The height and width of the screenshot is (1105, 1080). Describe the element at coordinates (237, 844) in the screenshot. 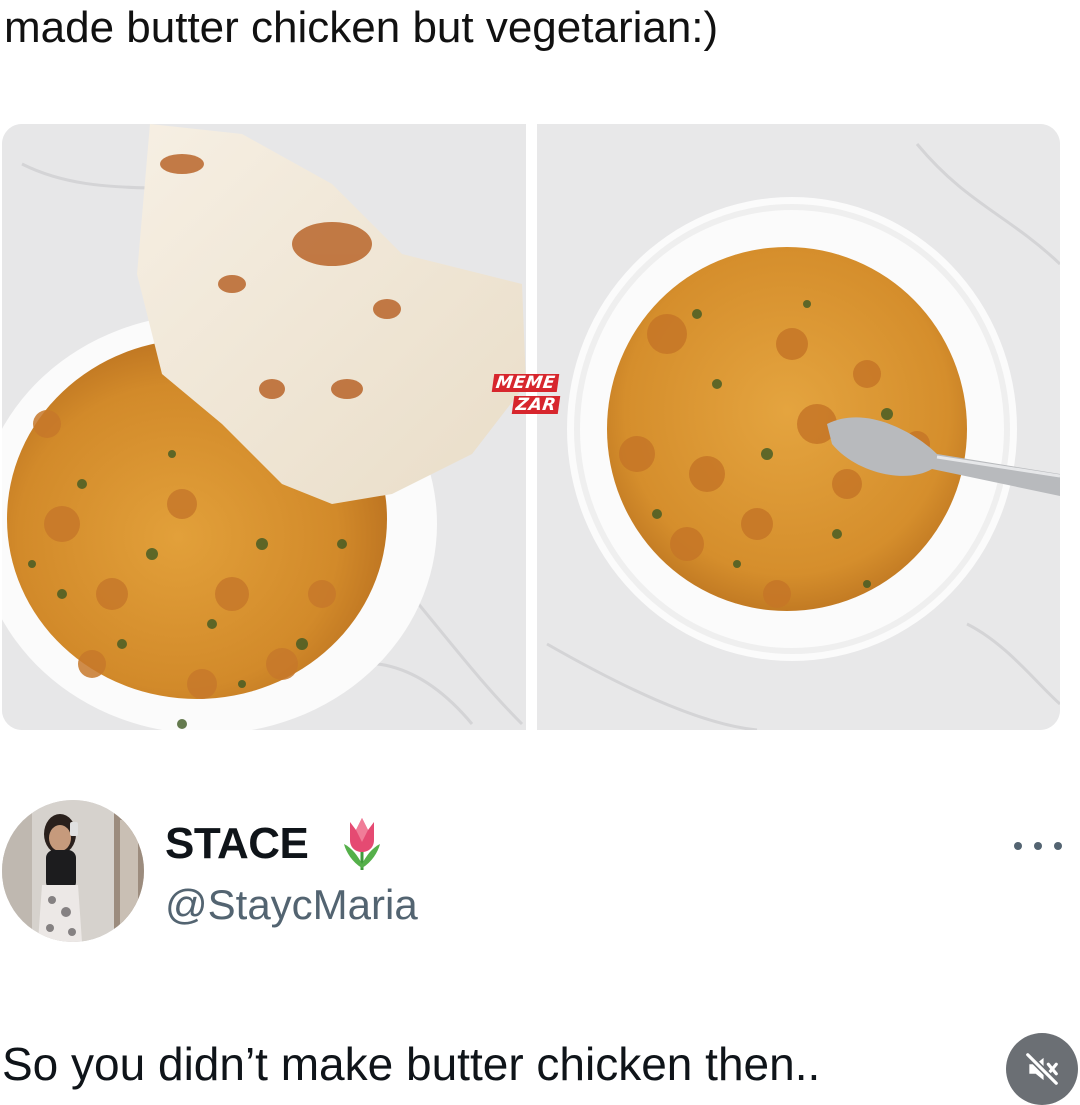

I see `display-name: STACE` at that location.